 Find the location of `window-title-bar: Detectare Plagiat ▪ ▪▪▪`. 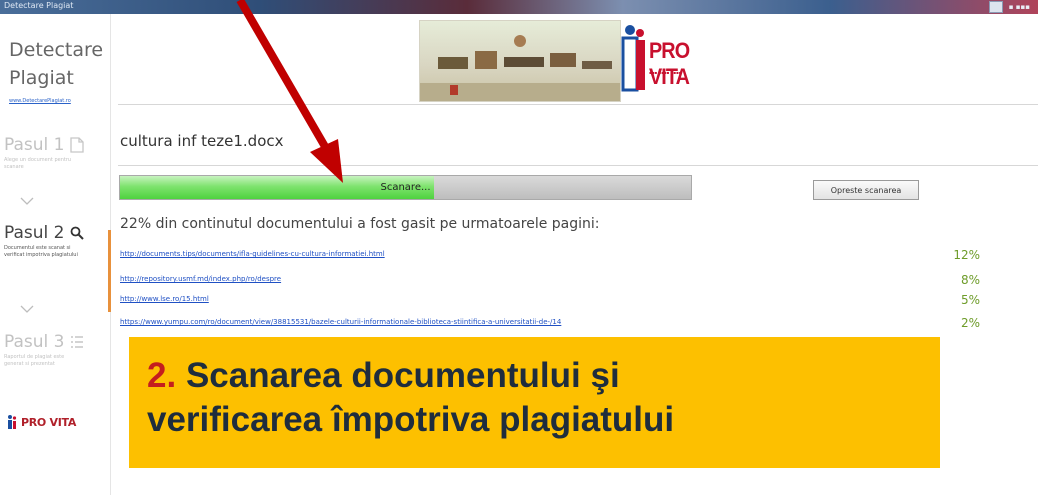

window-title-bar: Detectare Plagiat ▪ ▪▪▪ is located at coordinates (519, 7).